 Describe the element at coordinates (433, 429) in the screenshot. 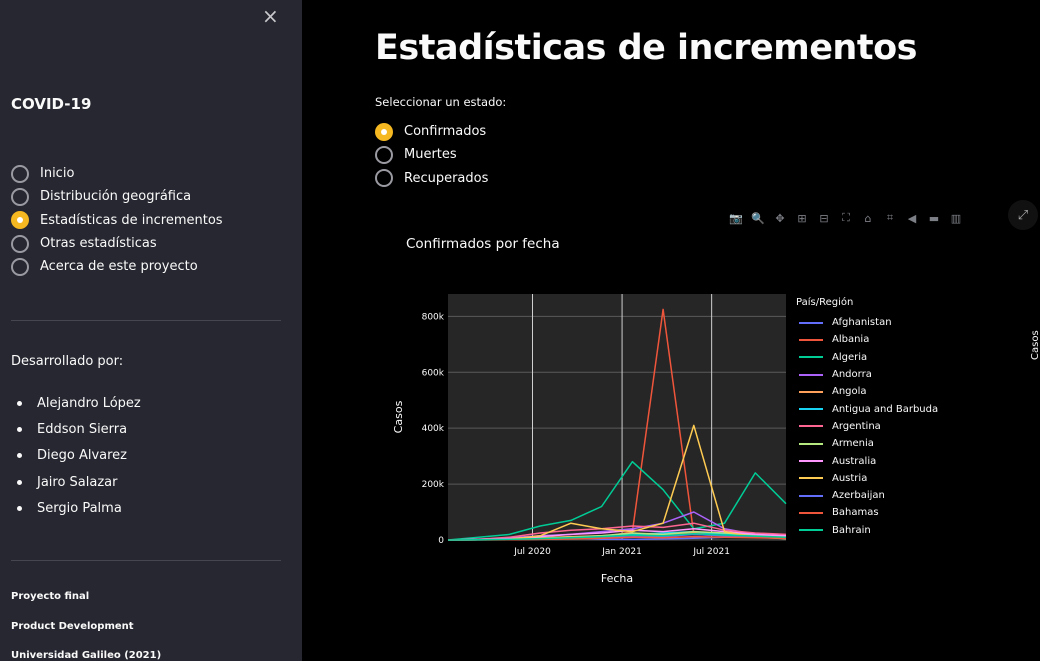

I see `y-tick-label: 400k` at that location.